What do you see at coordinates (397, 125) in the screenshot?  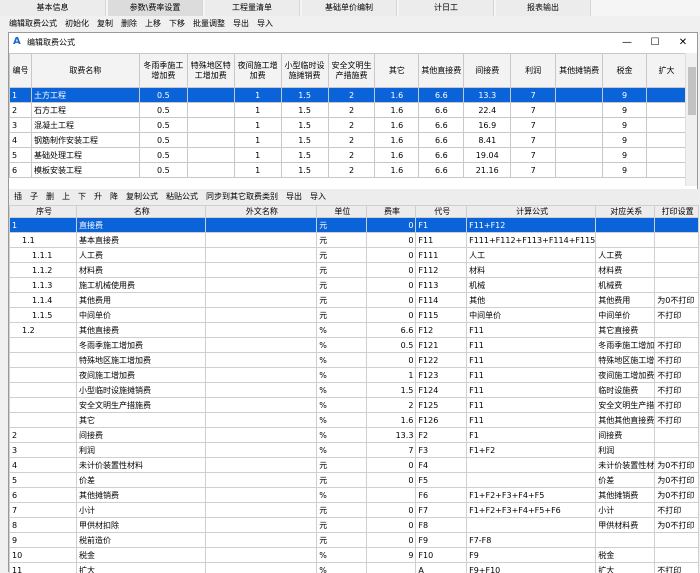 I see `table-cell: 1.6` at bounding box center [397, 125].